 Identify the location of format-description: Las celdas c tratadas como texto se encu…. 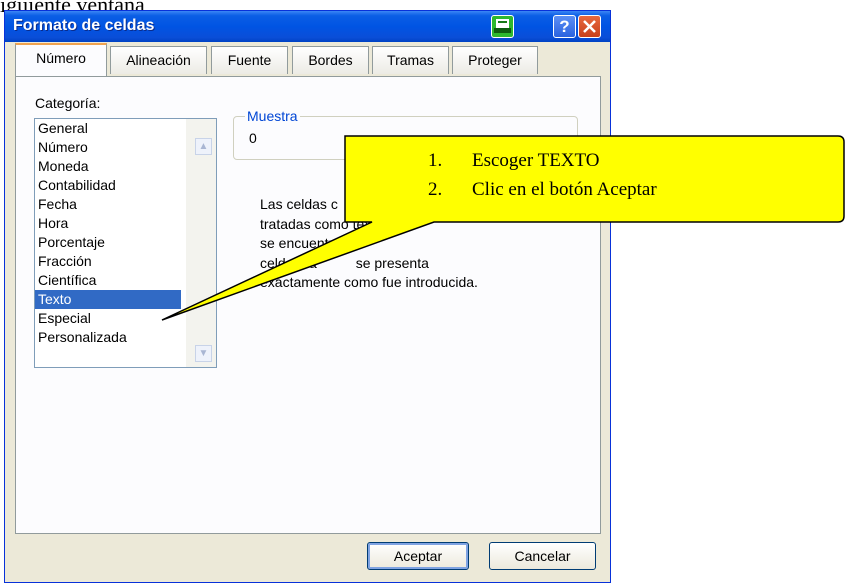
(410, 244).